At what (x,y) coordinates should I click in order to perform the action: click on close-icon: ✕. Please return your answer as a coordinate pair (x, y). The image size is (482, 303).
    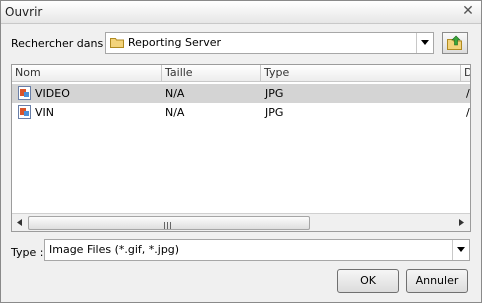
    Looking at the image, I should click on (468, 11).